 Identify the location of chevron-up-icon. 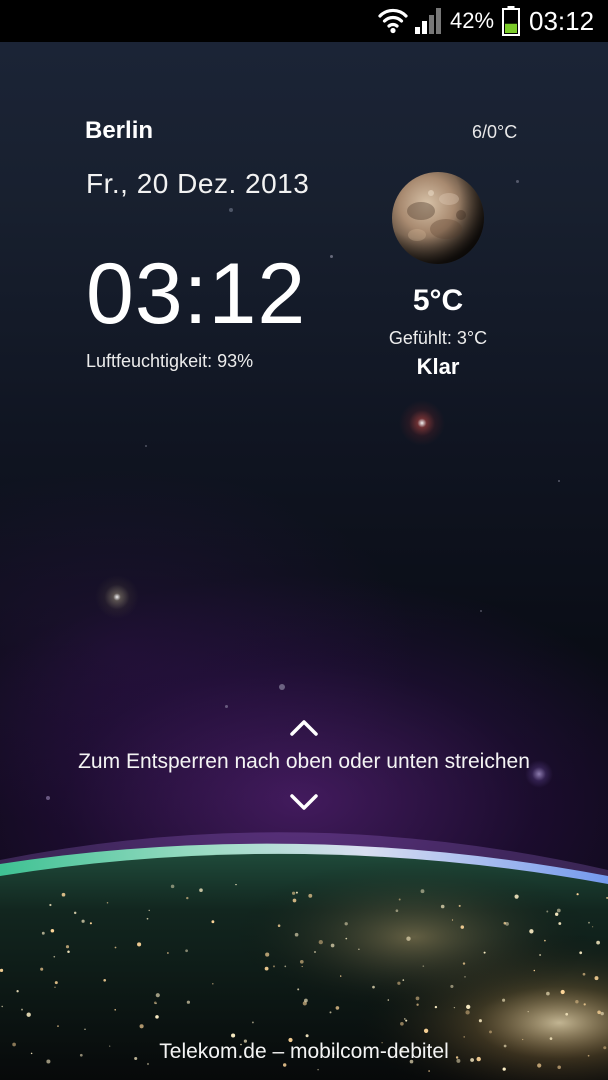
(304, 728).